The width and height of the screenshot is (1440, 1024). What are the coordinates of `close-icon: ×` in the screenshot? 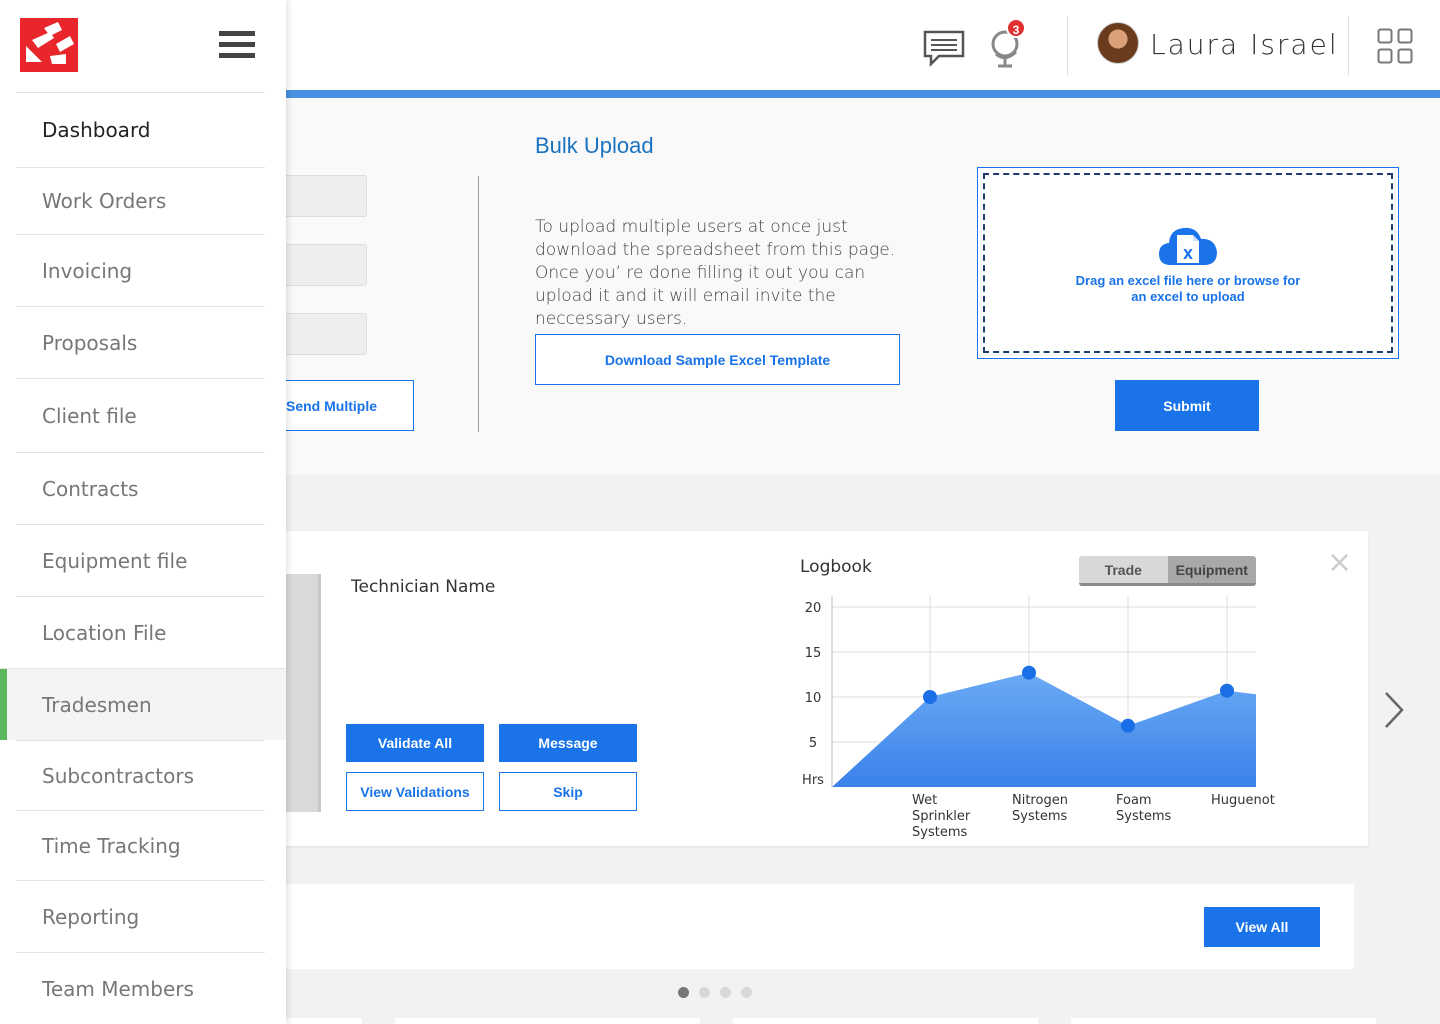 It's located at (1339, 562).